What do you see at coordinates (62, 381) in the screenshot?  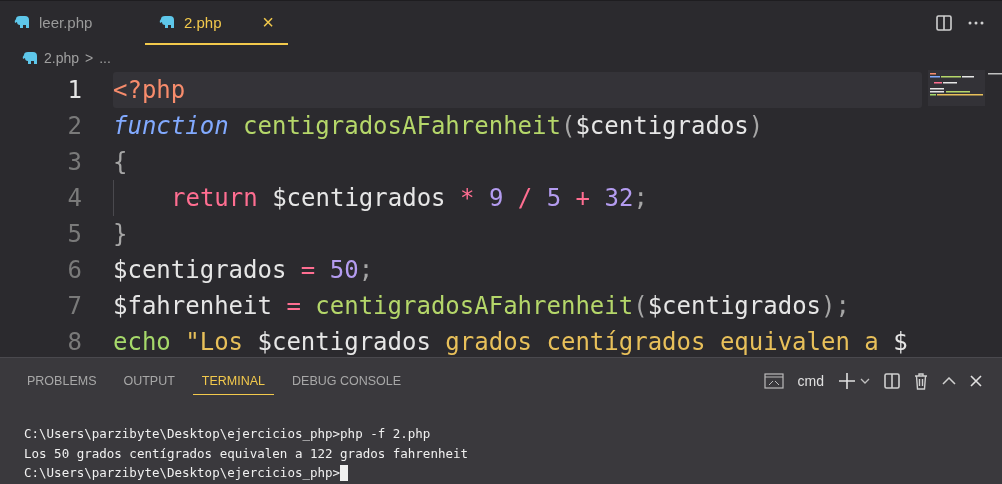 I see `panel-tab: PROBLEMS` at bounding box center [62, 381].